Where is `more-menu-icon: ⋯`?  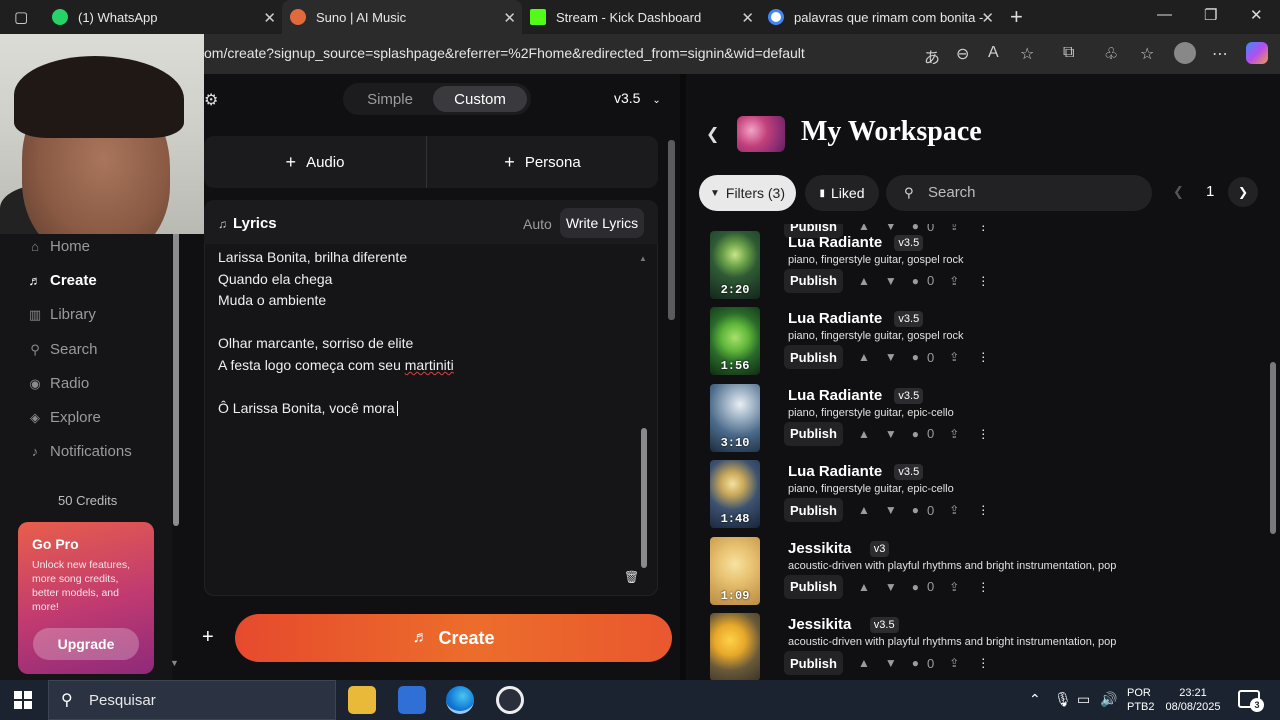
more-menu-icon: ⋯ is located at coordinates (1220, 54).